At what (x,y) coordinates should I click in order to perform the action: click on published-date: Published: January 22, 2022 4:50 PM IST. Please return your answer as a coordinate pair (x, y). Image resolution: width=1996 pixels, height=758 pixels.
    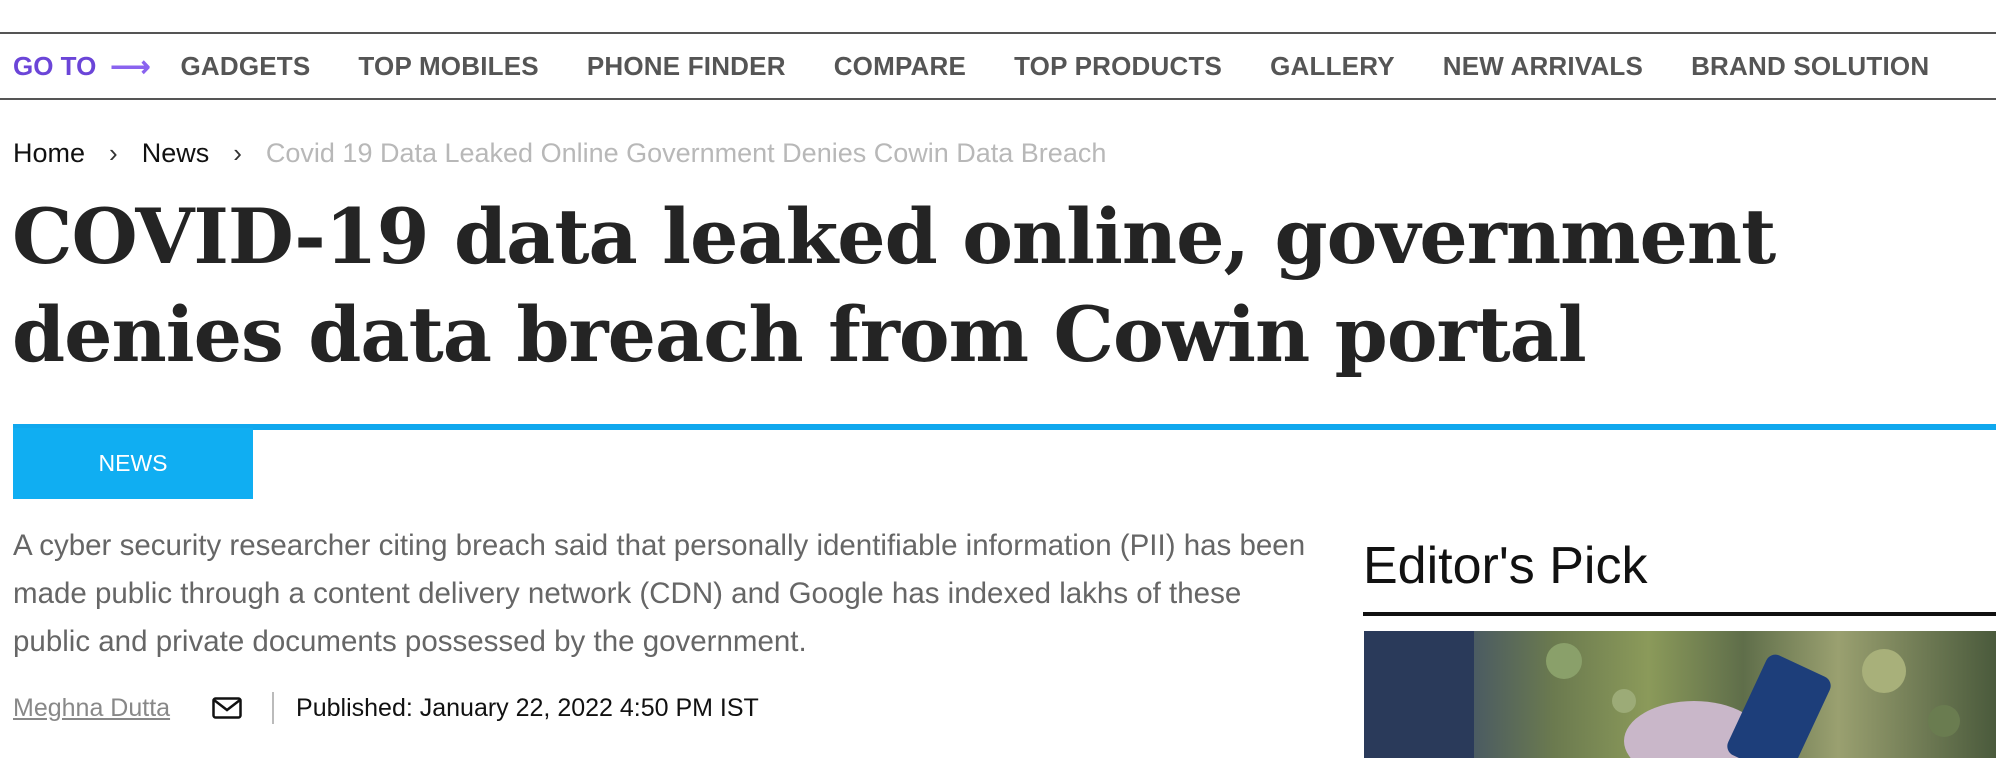
    Looking at the image, I should click on (527, 707).